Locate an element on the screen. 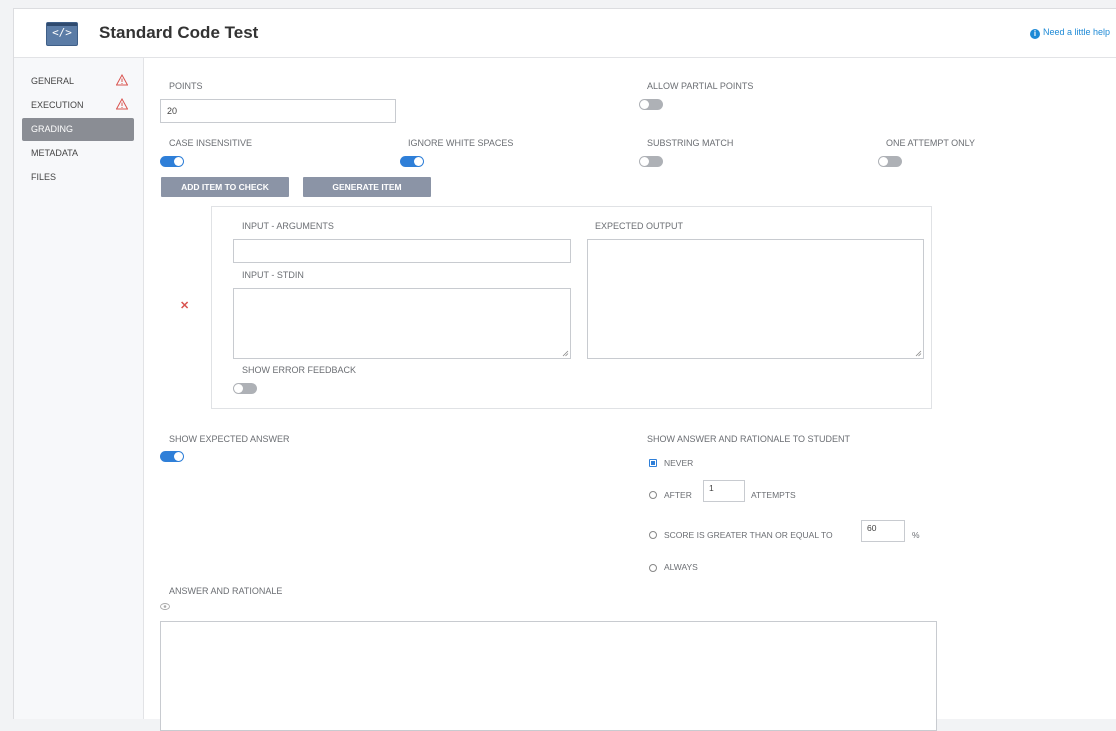  page-title: Standard Code Test is located at coordinates (179, 32).